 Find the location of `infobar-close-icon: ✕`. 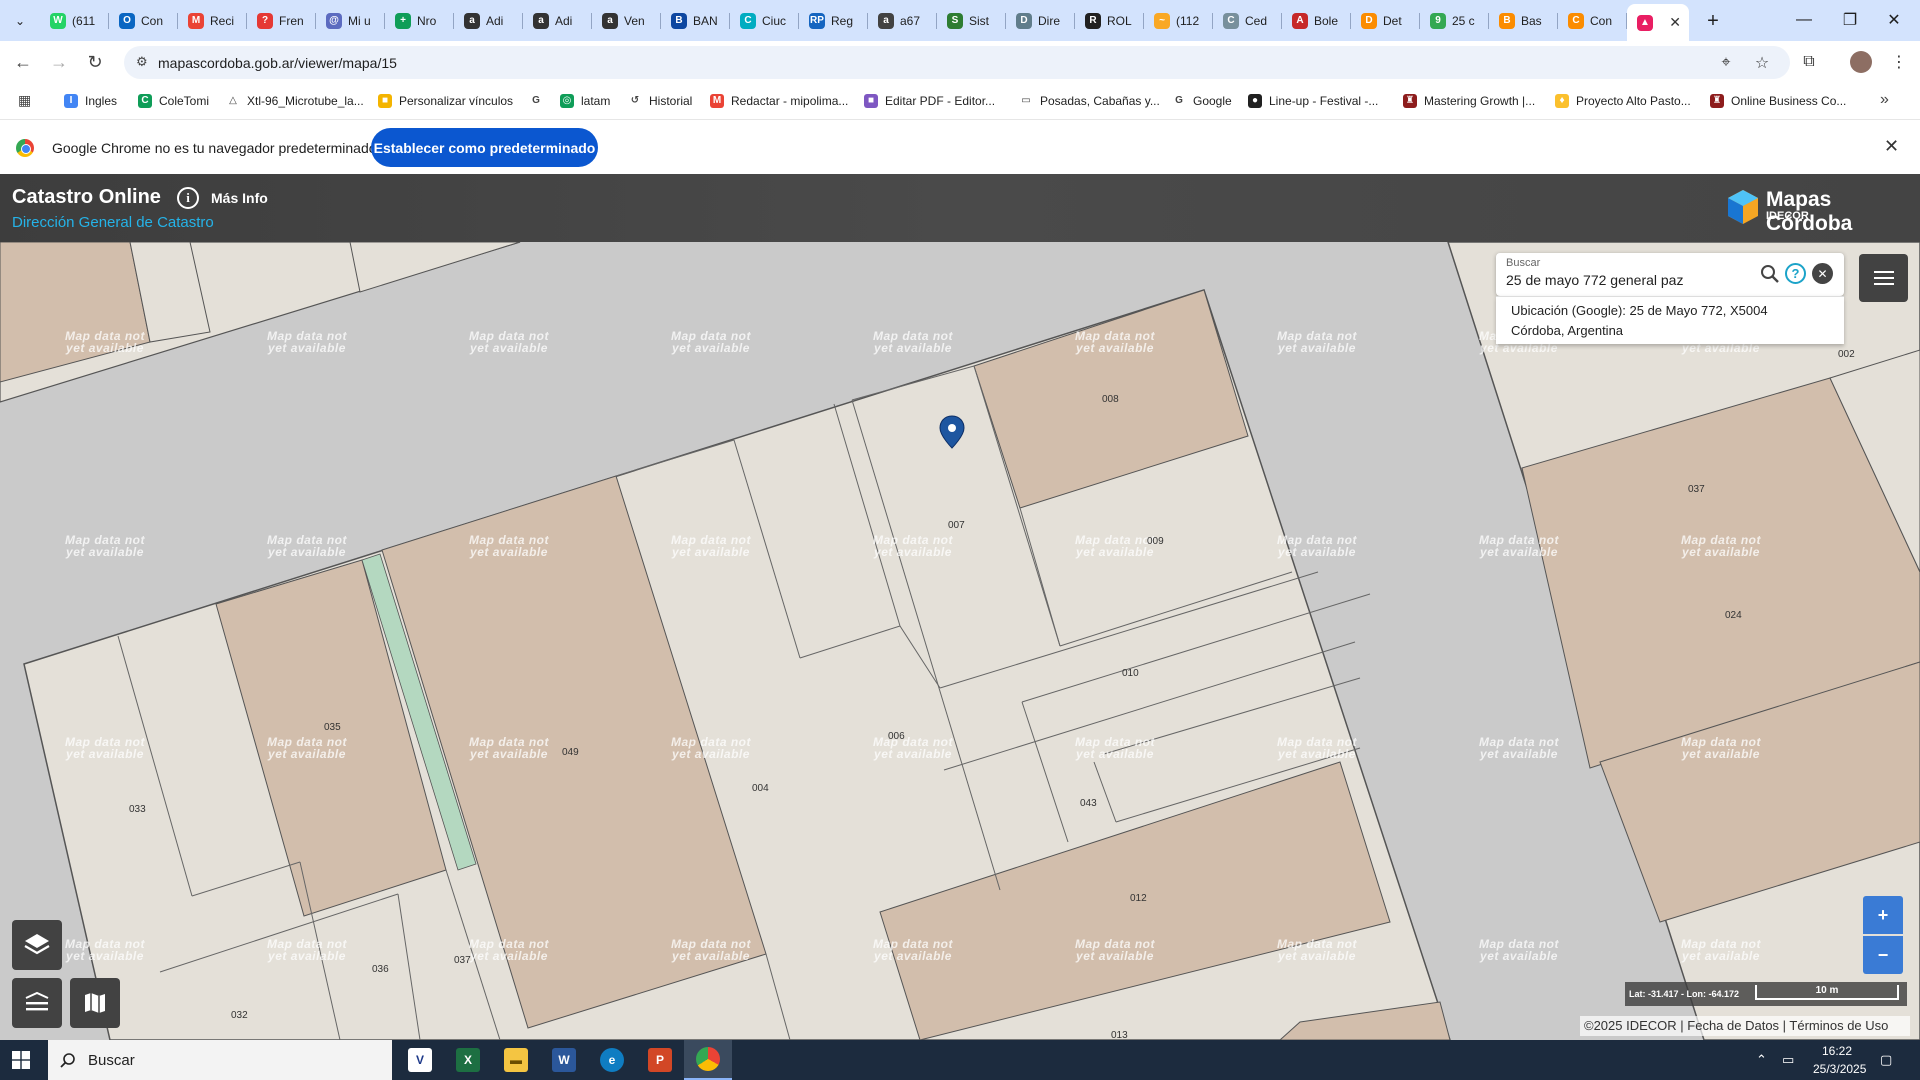

infobar-close-icon: ✕ is located at coordinates (1891, 146).